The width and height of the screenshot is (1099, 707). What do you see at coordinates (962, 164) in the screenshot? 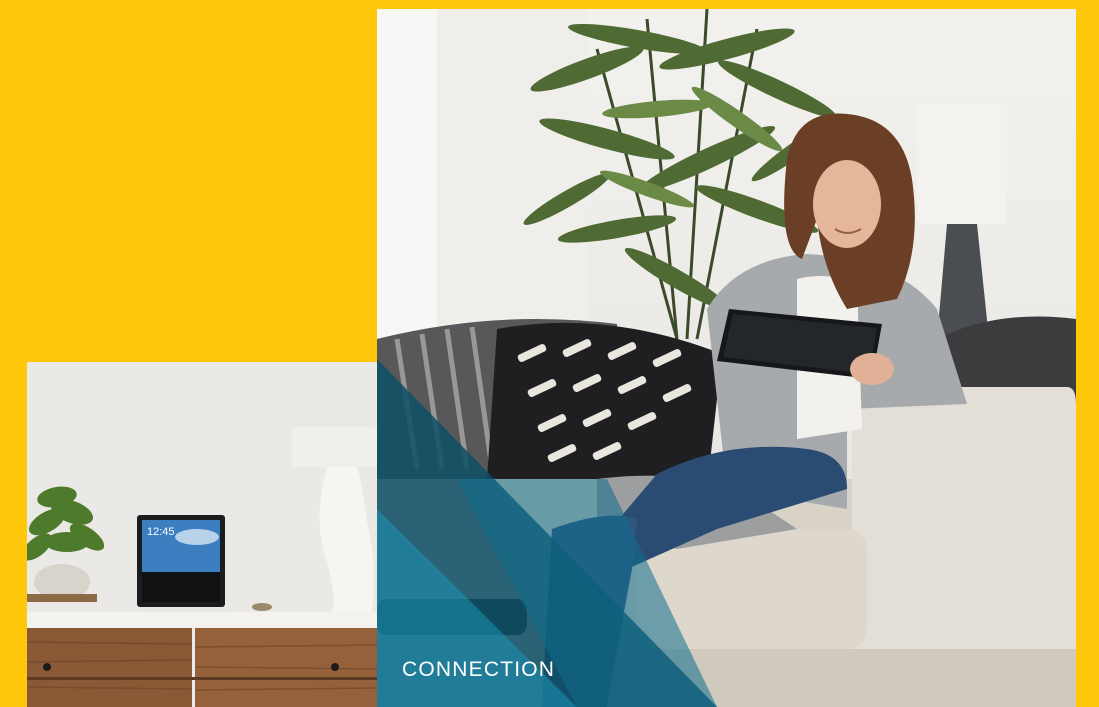
I see `floor-lamp-shade` at bounding box center [962, 164].